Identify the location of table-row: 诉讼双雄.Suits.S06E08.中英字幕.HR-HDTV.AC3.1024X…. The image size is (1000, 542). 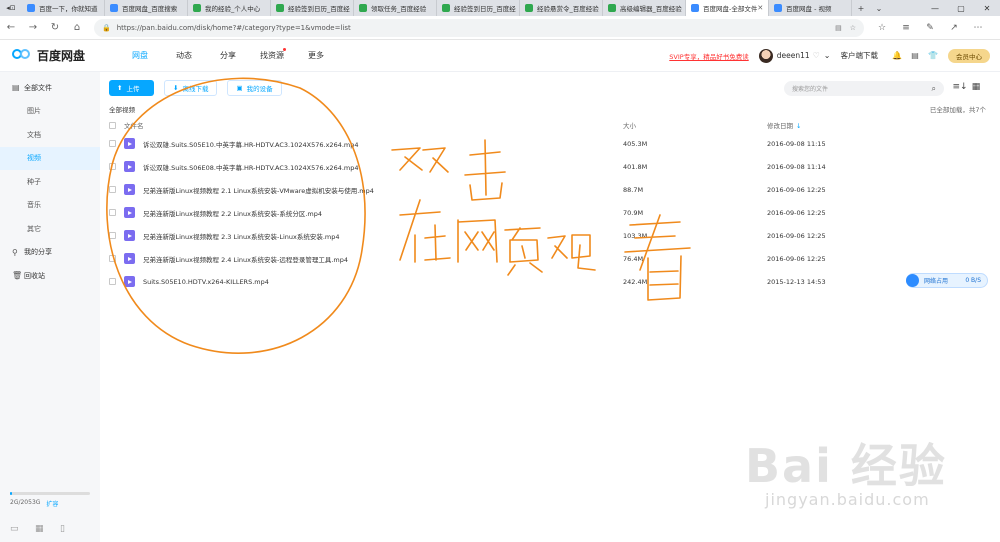
(549, 166).